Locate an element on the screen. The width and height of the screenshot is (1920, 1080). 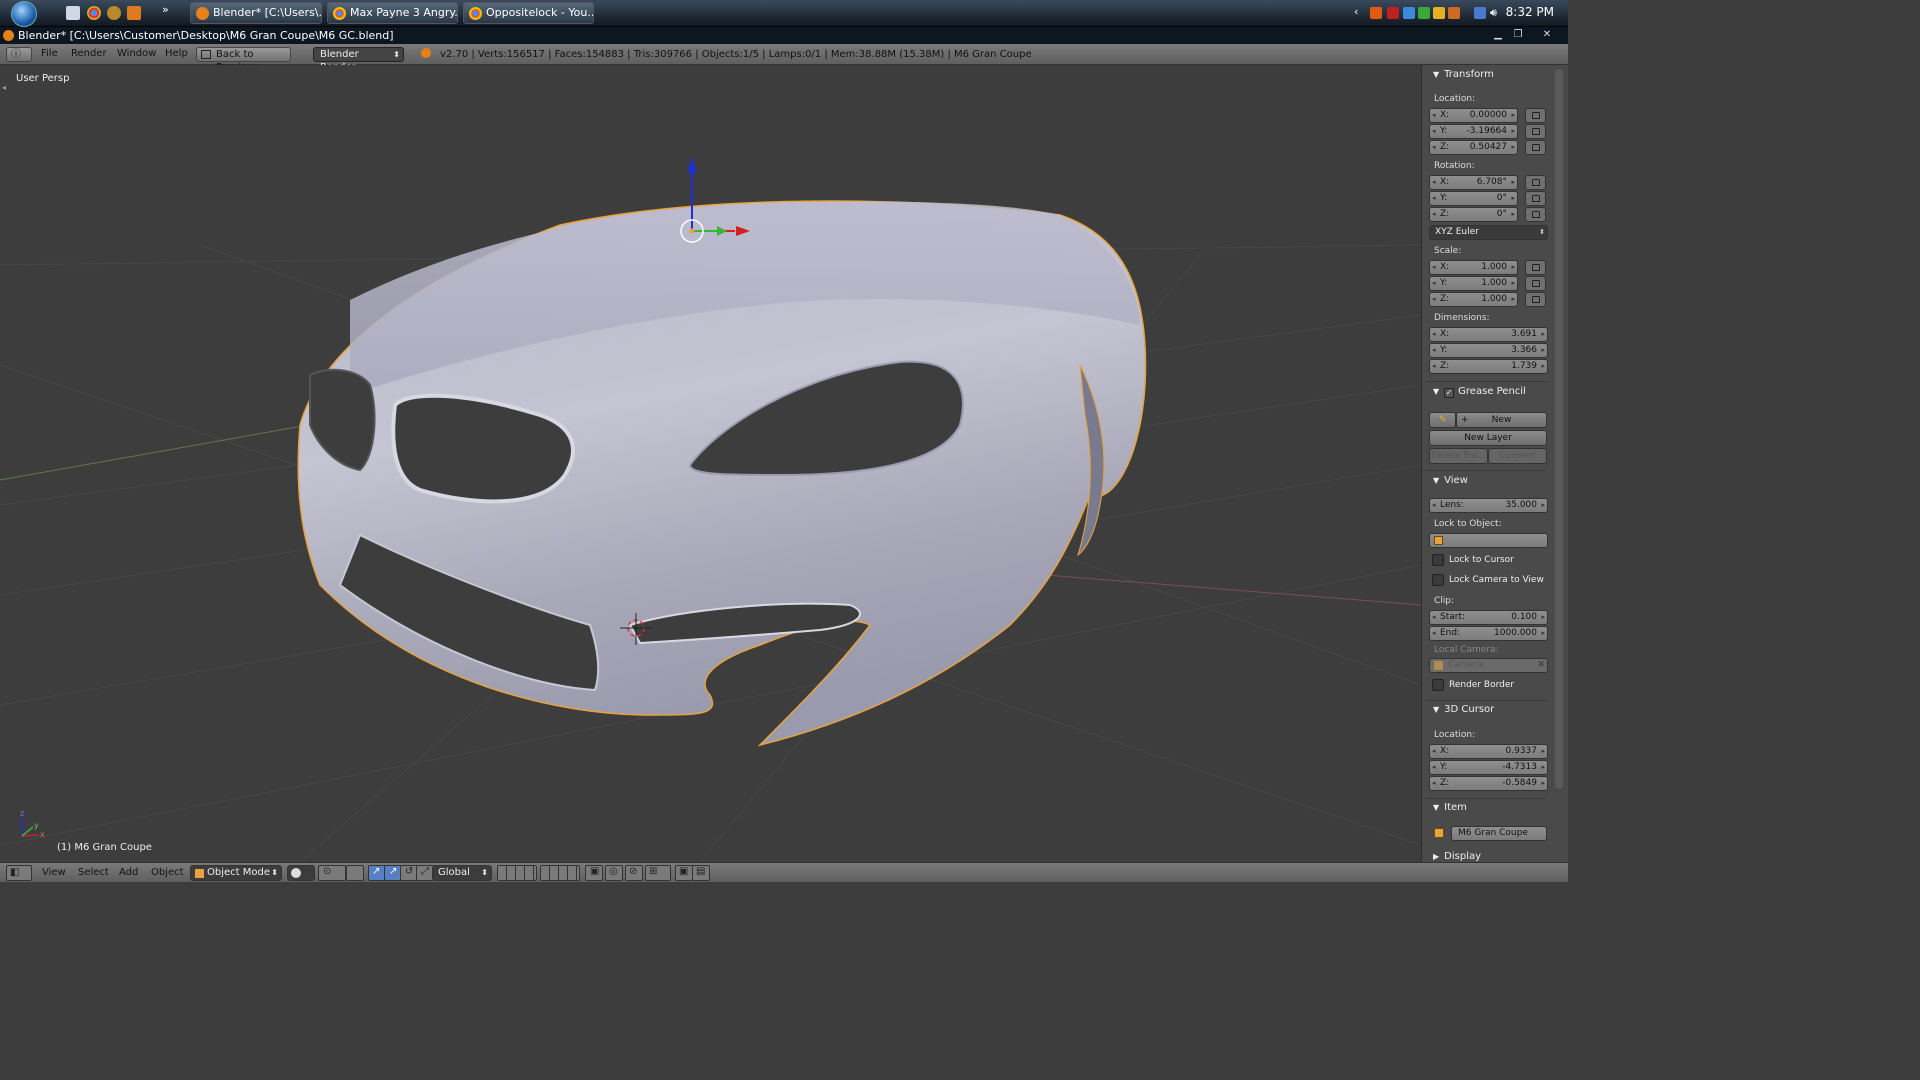
location-z-field: ◂ Z: 0.50427 ▸ is located at coordinates (1473, 147).